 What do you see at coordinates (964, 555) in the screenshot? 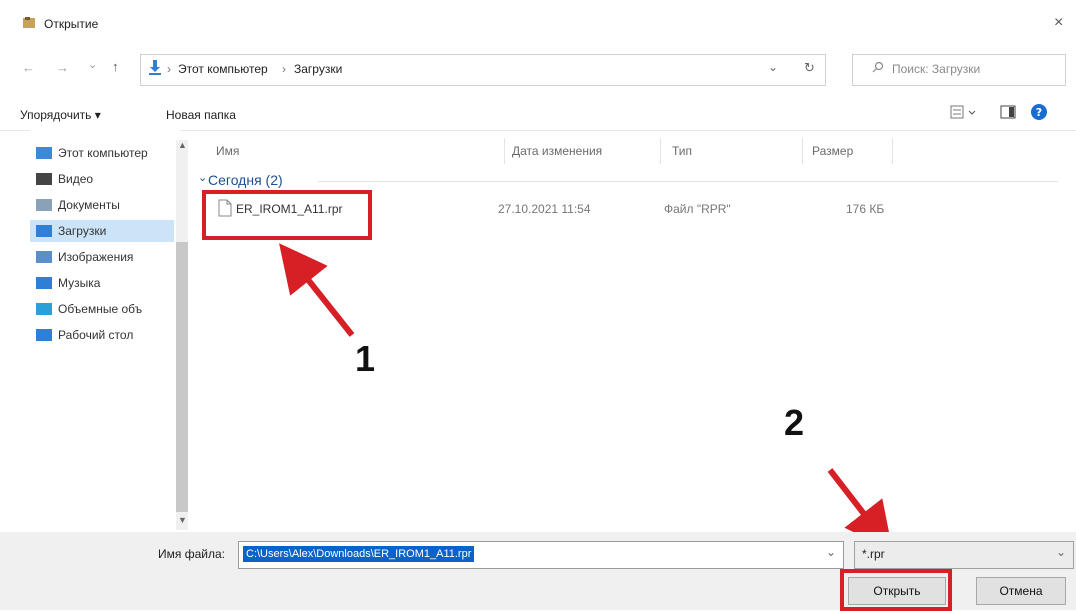
I see `file-type-filter` at bounding box center [964, 555].